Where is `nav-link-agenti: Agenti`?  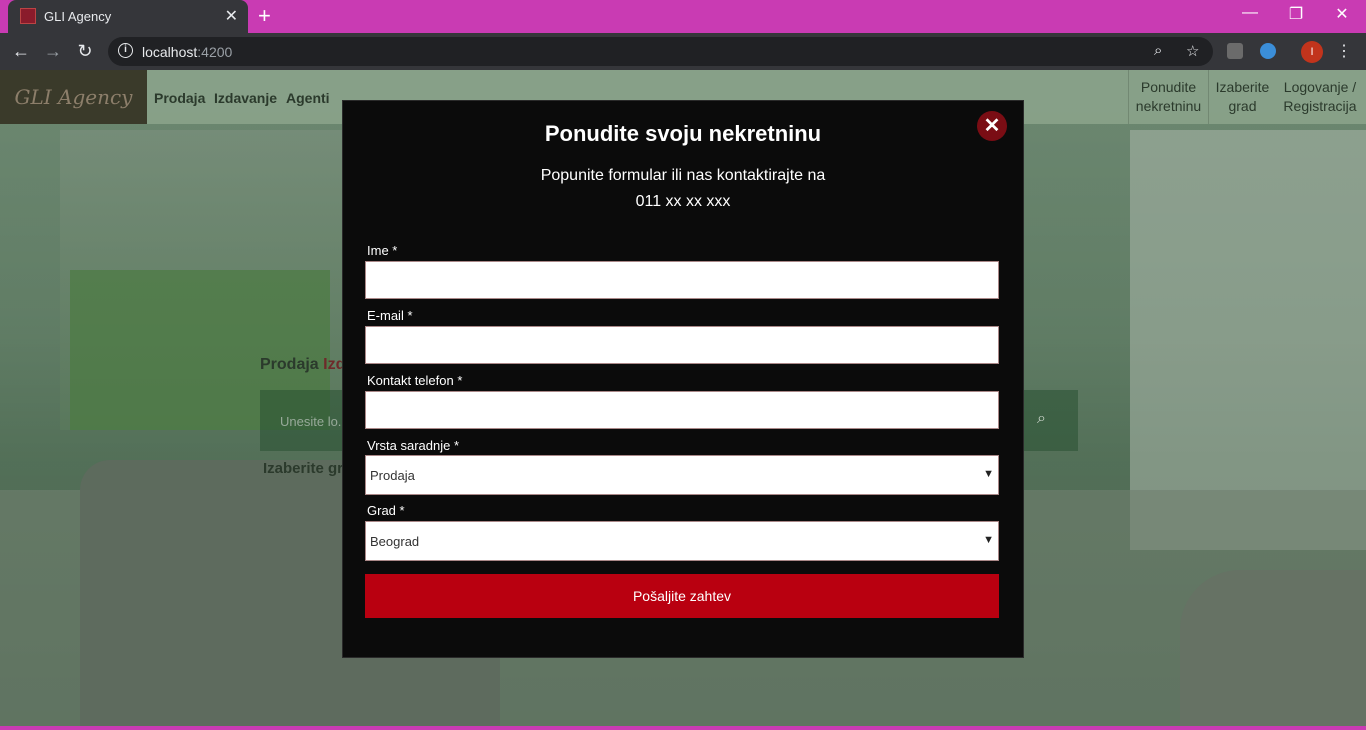 nav-link-agenti: Agenti is located at coordinates (308, 98).